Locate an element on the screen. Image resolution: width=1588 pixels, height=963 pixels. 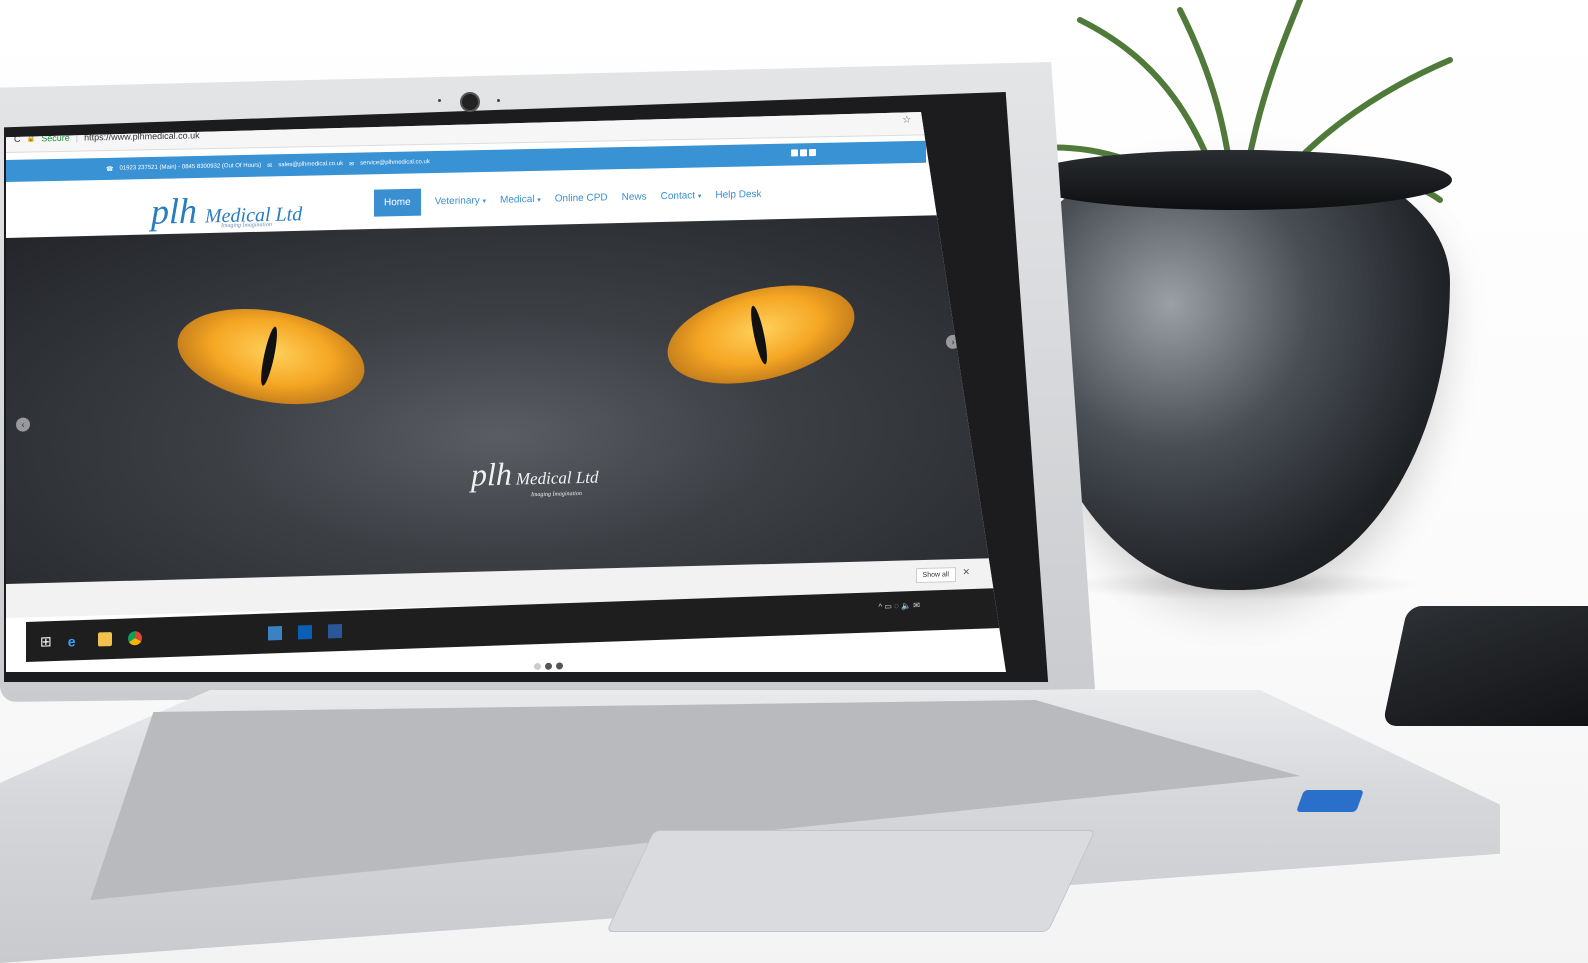
phone-icon: ☎ is located at coordinates (110, 169).